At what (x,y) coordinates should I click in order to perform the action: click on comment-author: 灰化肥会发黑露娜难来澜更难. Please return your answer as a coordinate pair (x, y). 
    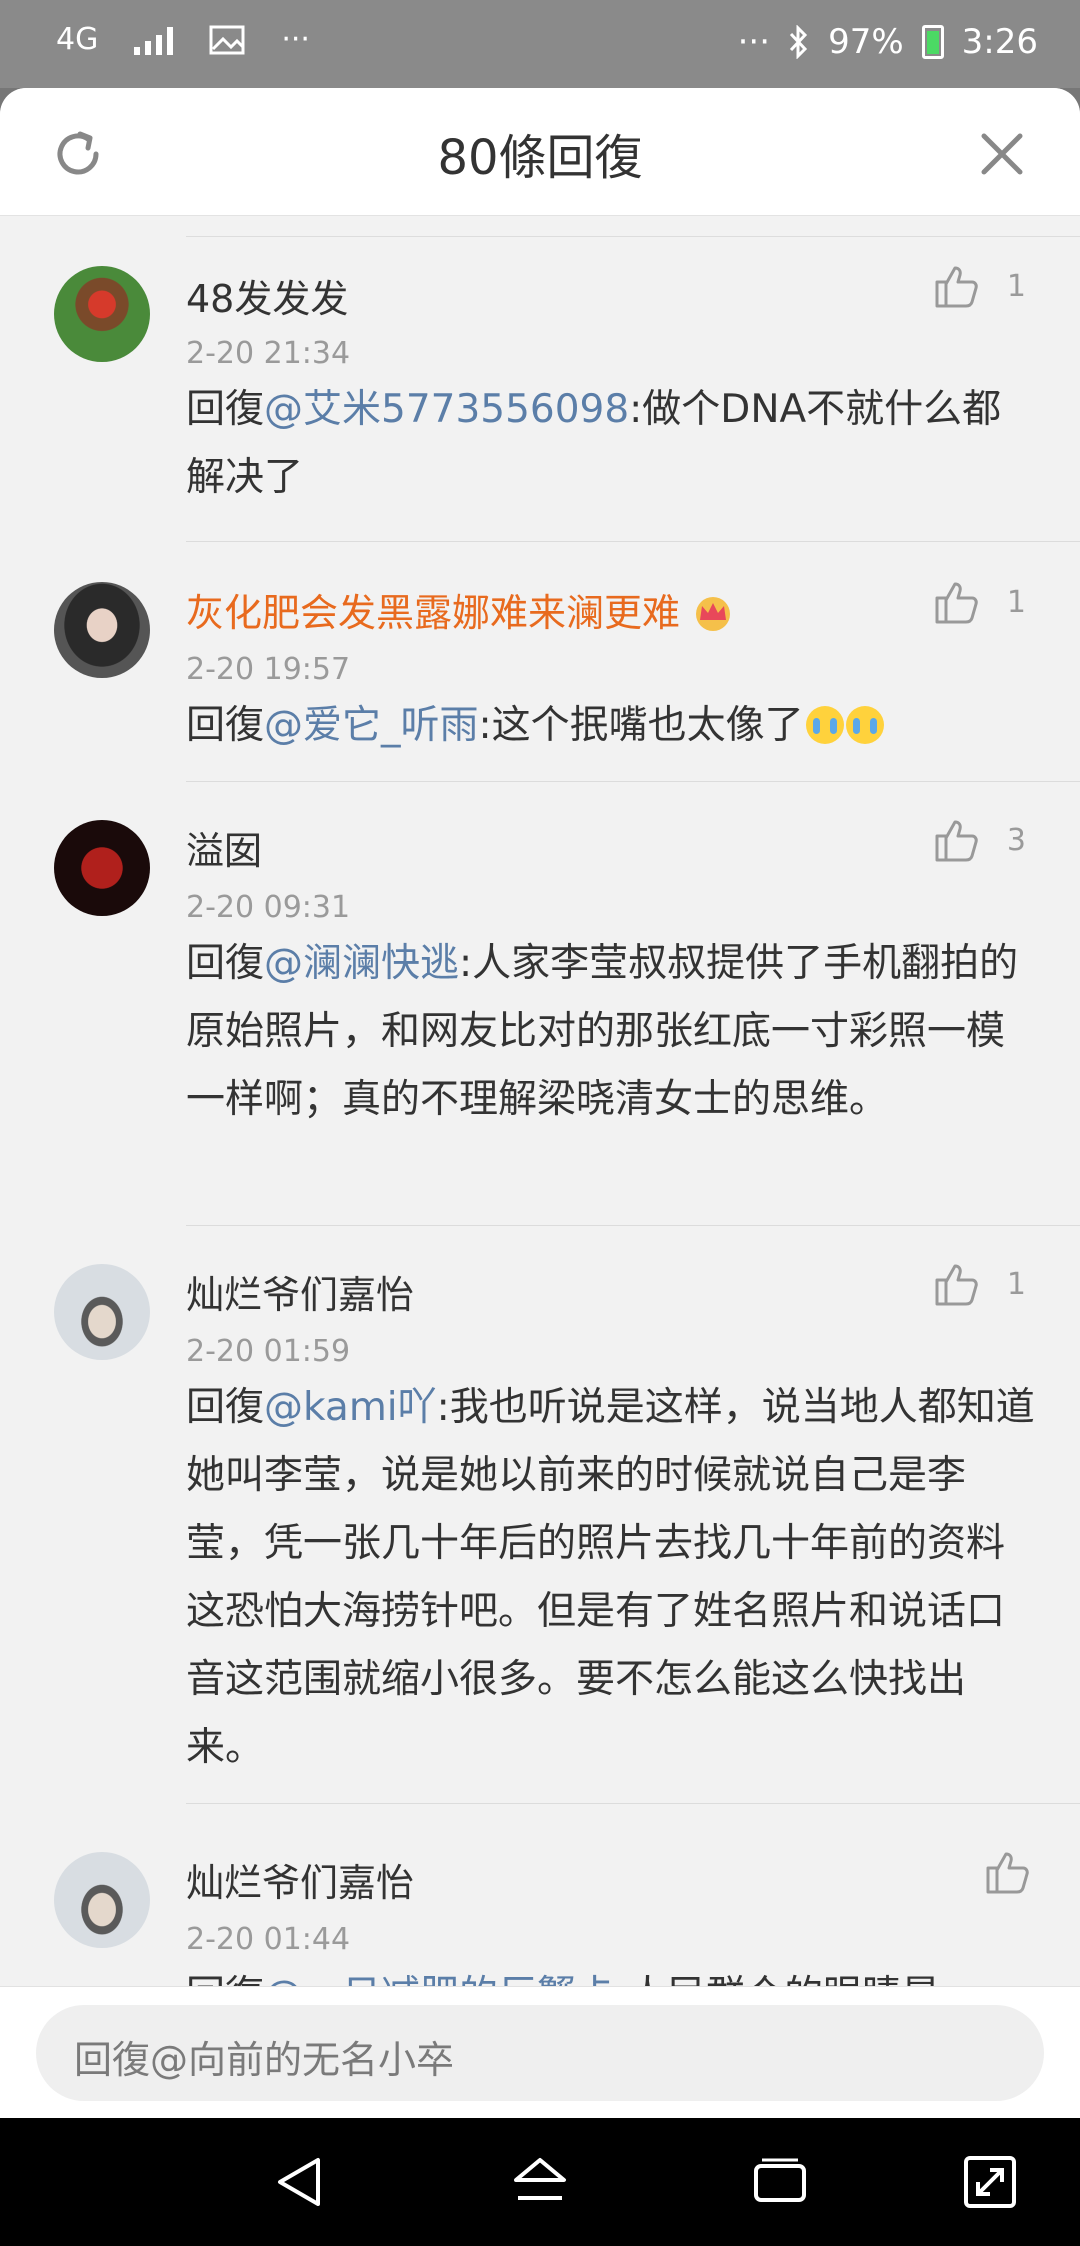
    Looking at the image, I should click on (461, 609).